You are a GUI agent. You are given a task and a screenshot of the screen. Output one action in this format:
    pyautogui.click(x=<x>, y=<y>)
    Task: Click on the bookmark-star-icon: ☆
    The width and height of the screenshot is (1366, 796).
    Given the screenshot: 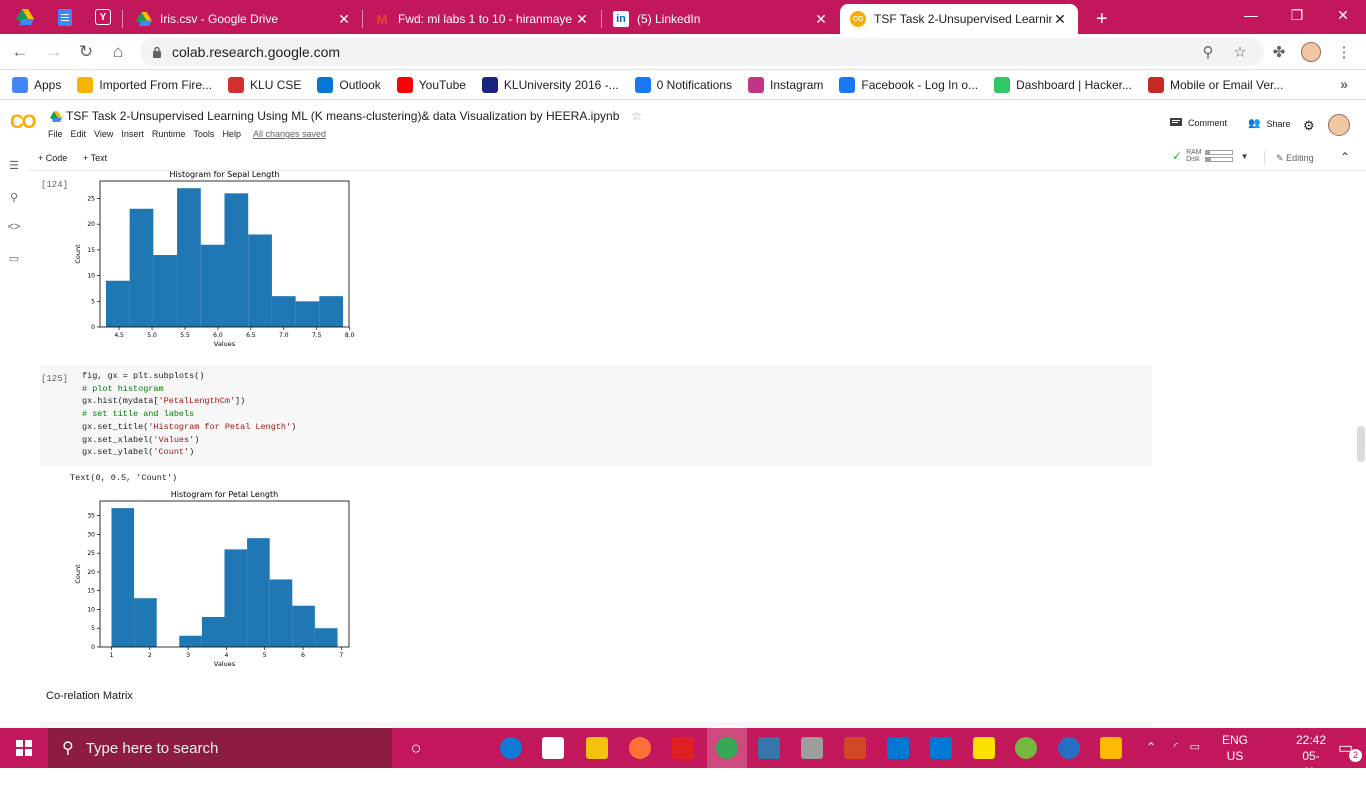 What is the action you would take?
    pyautogui.click(x=1240, y=52)
    